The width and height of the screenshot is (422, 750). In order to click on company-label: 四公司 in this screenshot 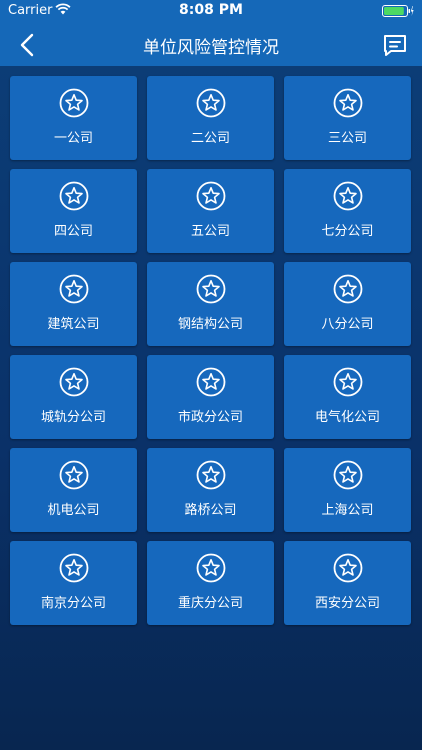, I will do `click(73, 231)`.